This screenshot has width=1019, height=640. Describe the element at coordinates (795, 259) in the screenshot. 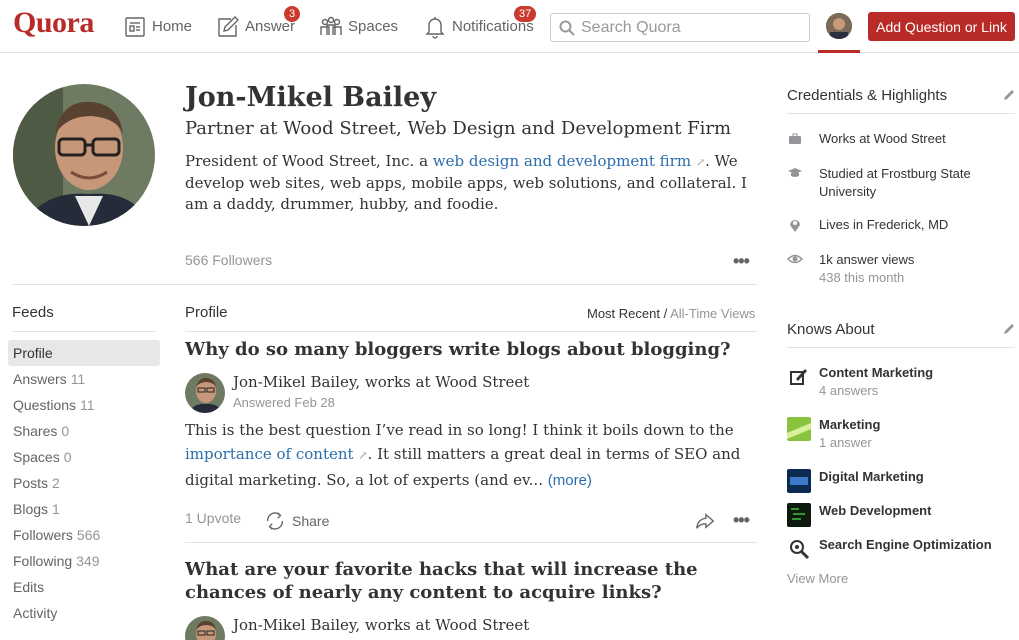

I see `eye-icon` at that location.